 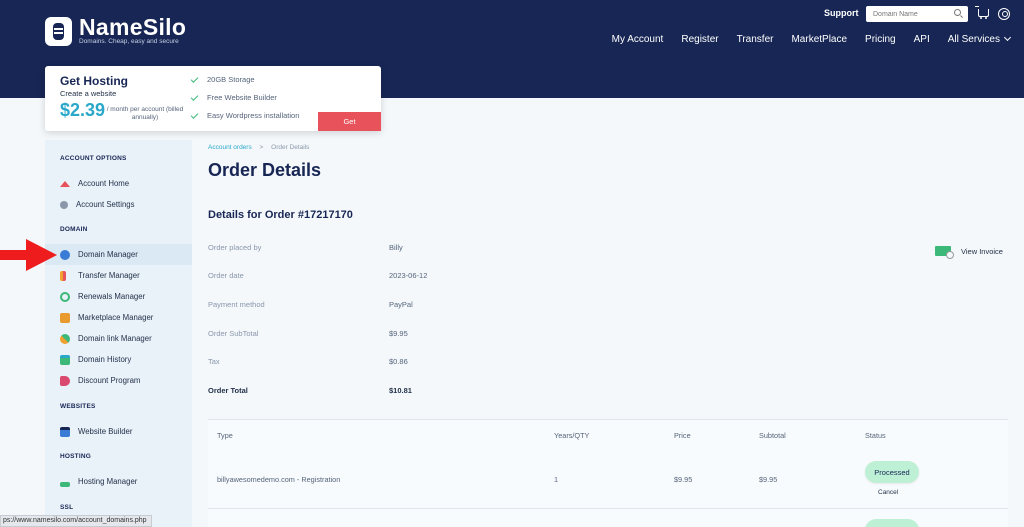 What do you see at coordinates (225, 435) in the screenshot?
I see `column-header-type: Type` at bounding box center [225, 435].